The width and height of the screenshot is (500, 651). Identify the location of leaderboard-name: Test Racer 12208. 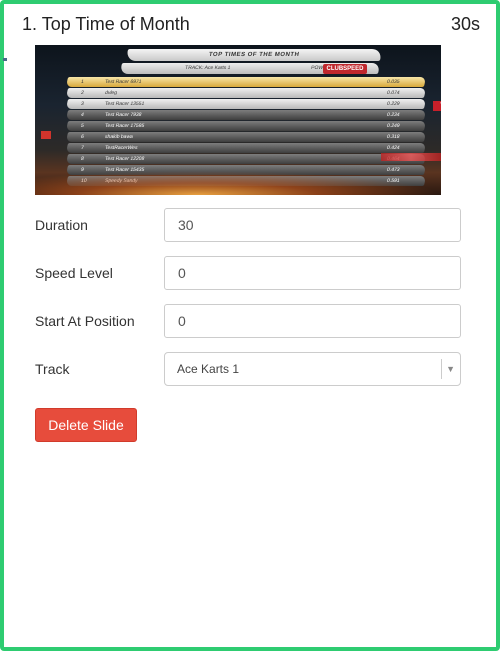
(124, 159).